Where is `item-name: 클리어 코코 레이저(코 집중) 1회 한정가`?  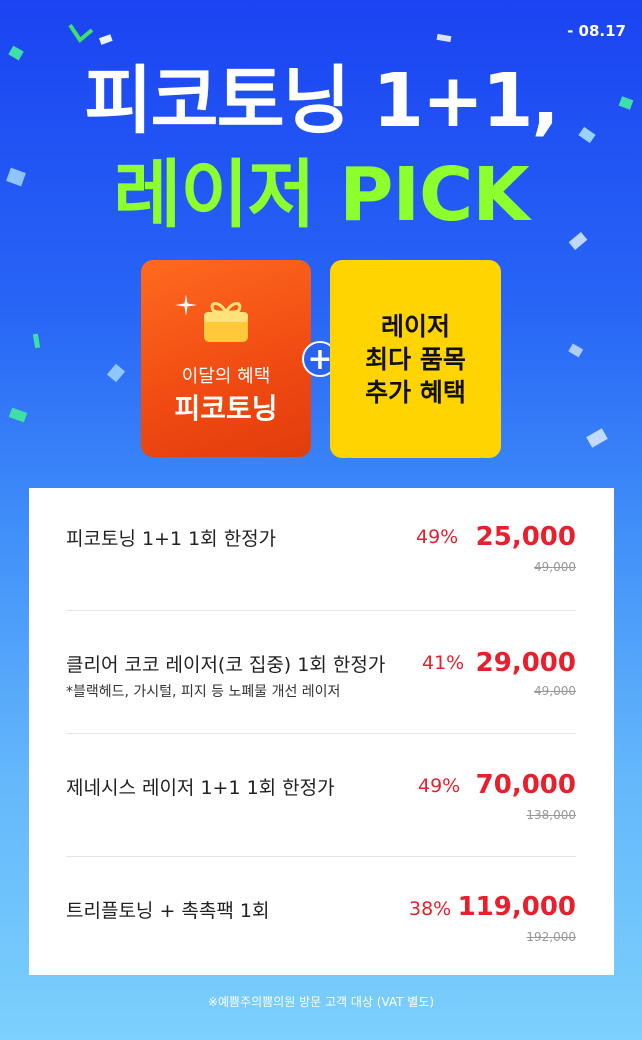
item-name: 클리어 코코 레이저(코 집중) 1회 한정가 is located at coordinates (226, 665).